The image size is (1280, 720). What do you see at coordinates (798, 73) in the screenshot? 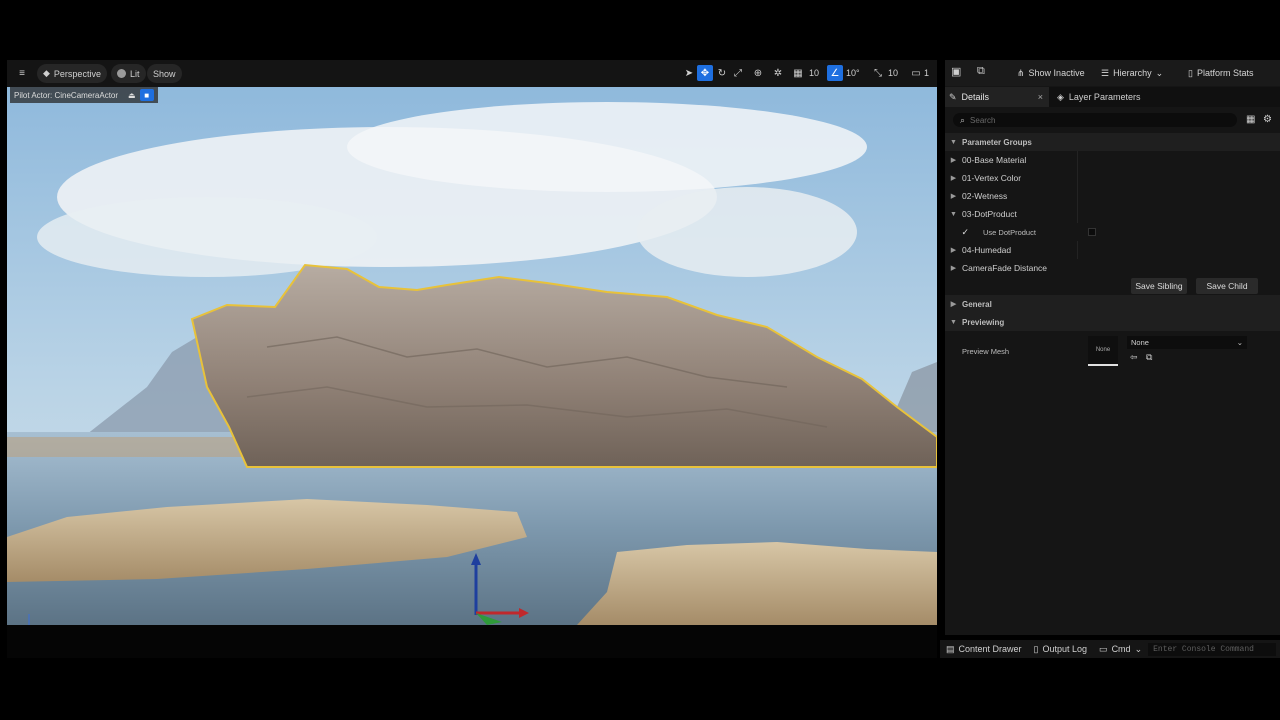
I see `grid-snap-icon: ▦` at bounding box center [798, 73].